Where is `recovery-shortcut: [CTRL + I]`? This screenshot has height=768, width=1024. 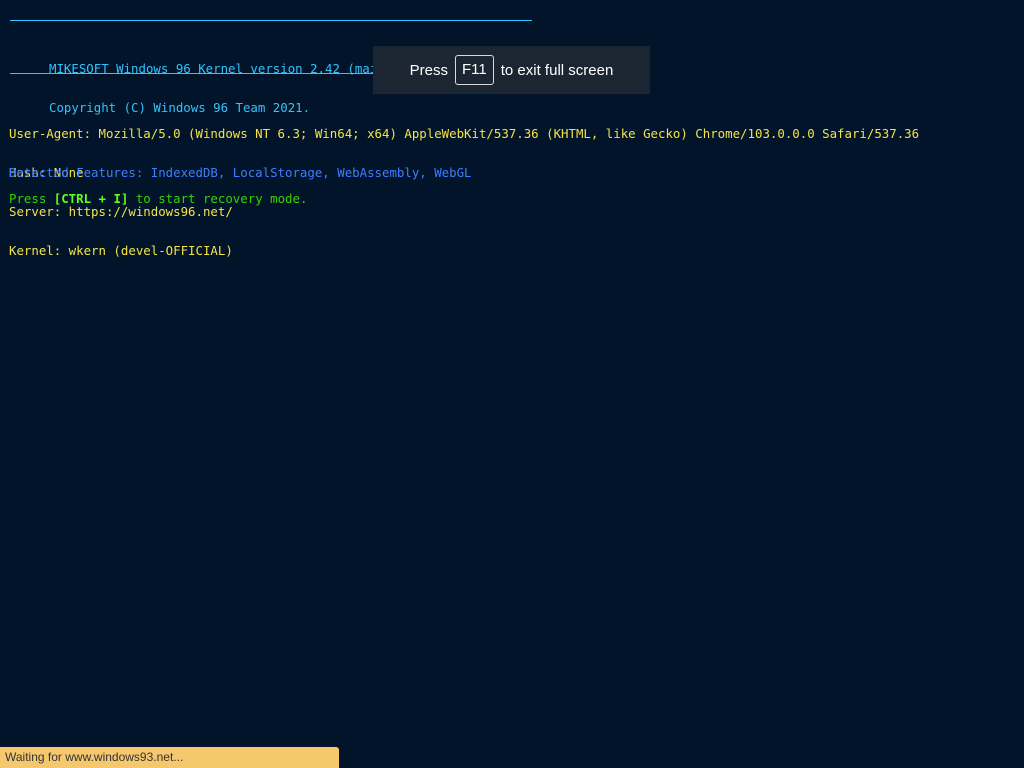
recovery-shortcut: [CTRL + I] is located at coordinates (91, 198).